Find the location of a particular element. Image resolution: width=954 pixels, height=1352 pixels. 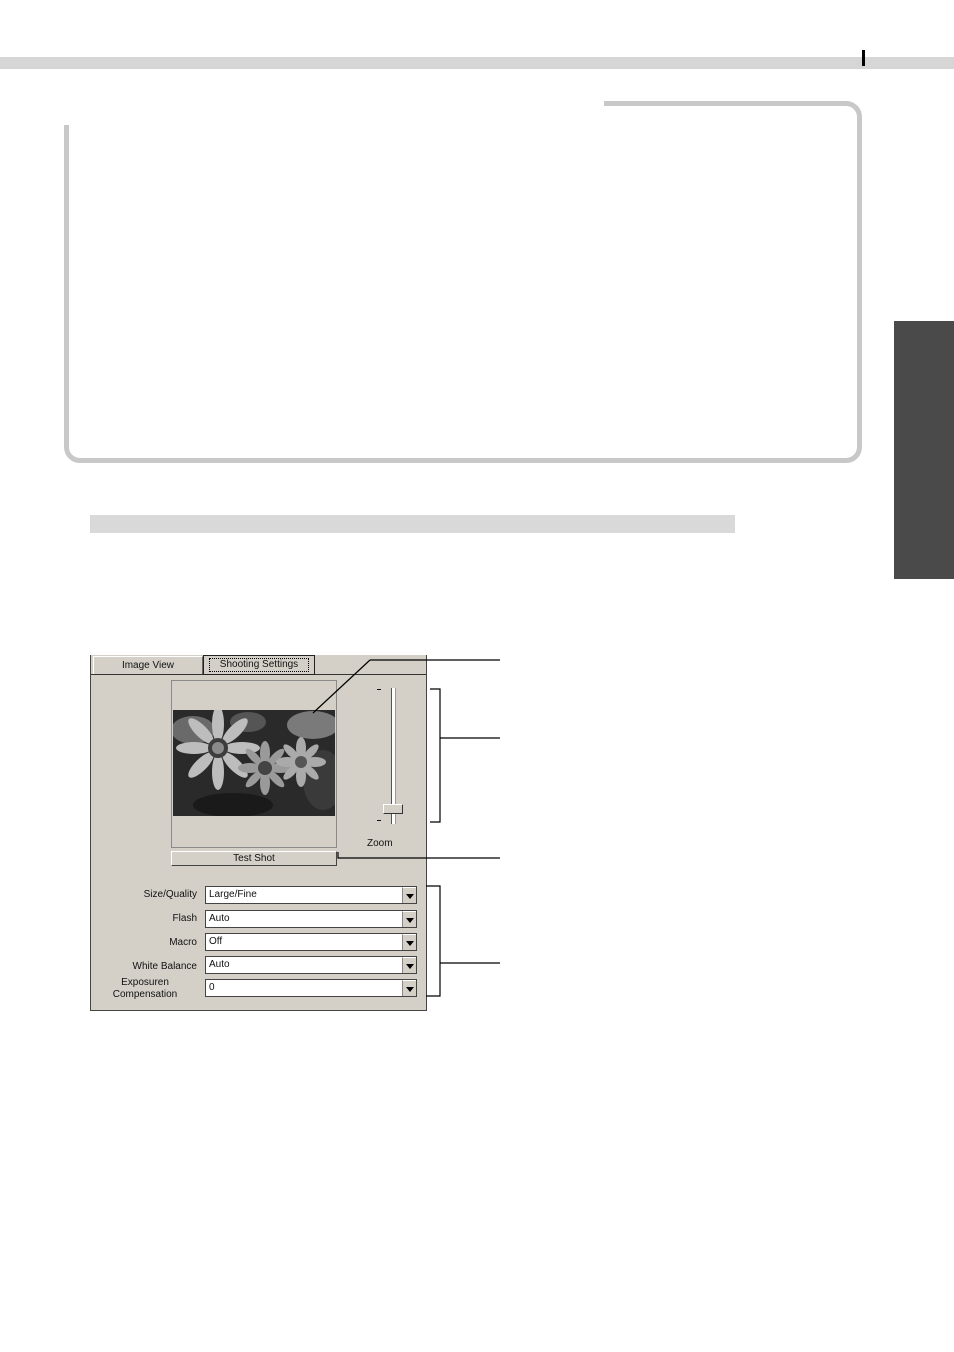

callout-settings-bracket is located at coordinates (433, 941).